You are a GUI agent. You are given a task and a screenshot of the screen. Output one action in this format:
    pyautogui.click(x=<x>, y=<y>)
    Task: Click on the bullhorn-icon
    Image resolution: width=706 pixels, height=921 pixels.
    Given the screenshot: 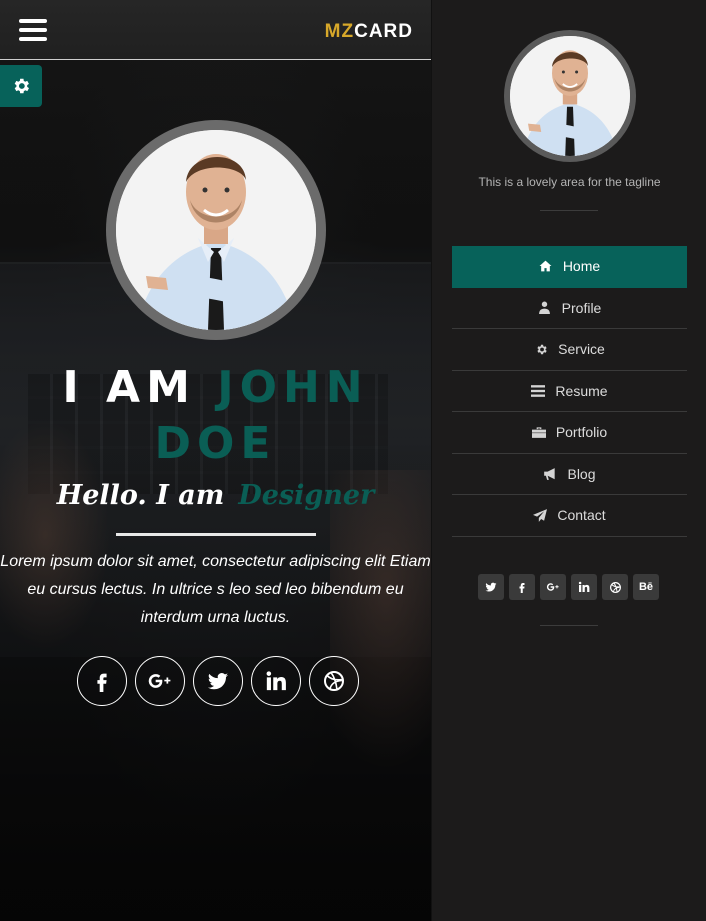 What is the action you would take?
    pyautogui.click(x=550, y=474)
    